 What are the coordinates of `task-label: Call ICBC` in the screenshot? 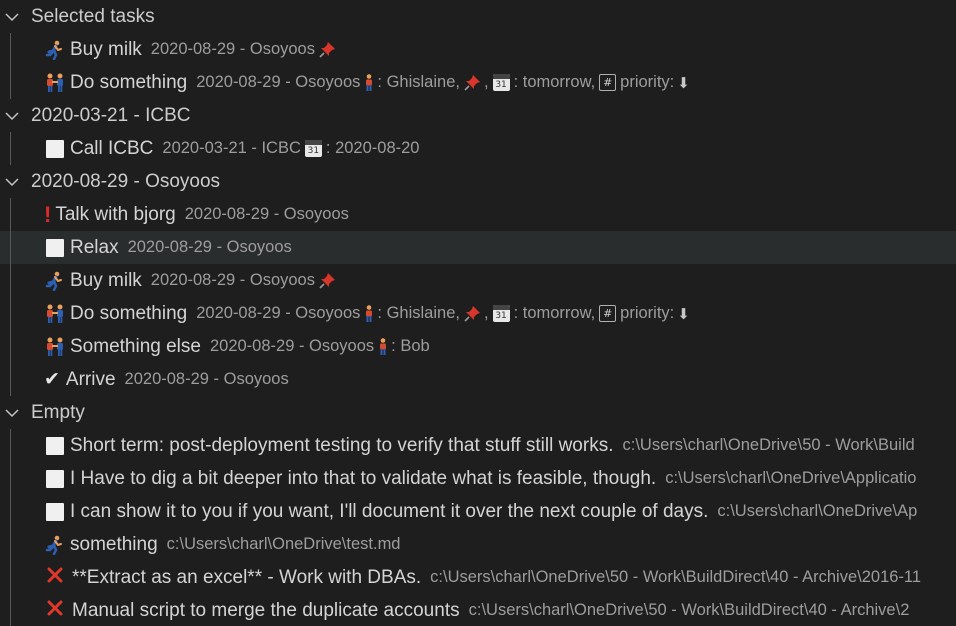 It's located at (112, 148).